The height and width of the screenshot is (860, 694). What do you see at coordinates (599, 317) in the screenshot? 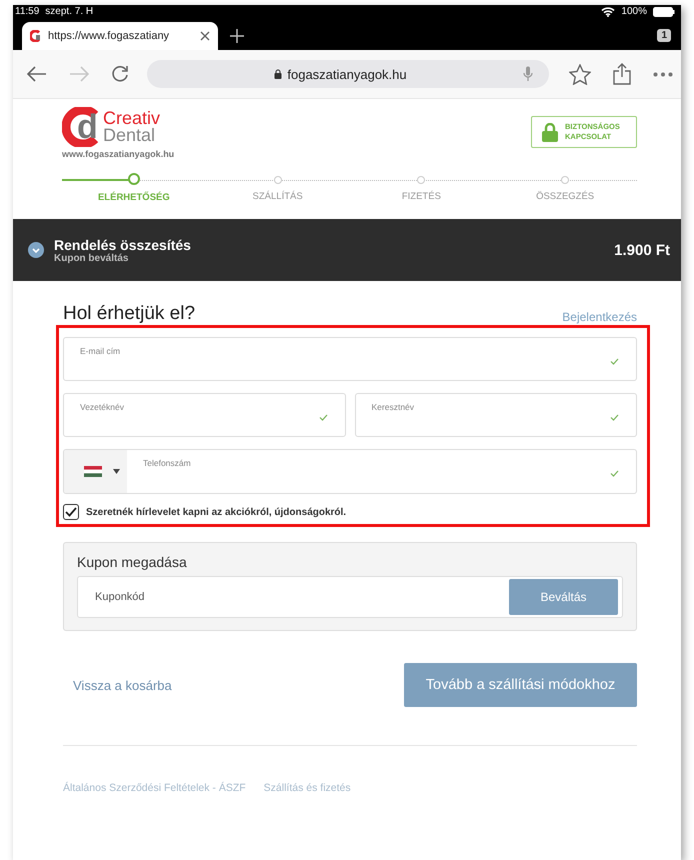
I see `login-link: Bejelentkezés` at bounding box center [599, 317].